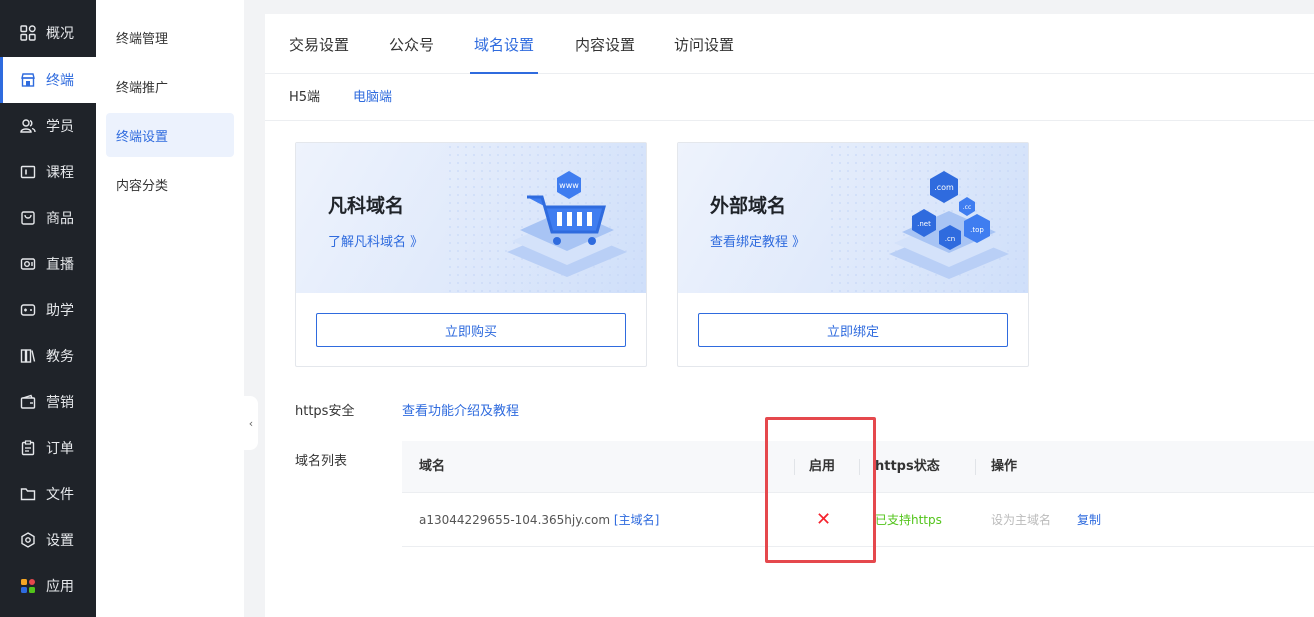  Describe the element at coordinates (605, 44) in the screenshot. I see `tab-content-settings: 内容设置` at that location.